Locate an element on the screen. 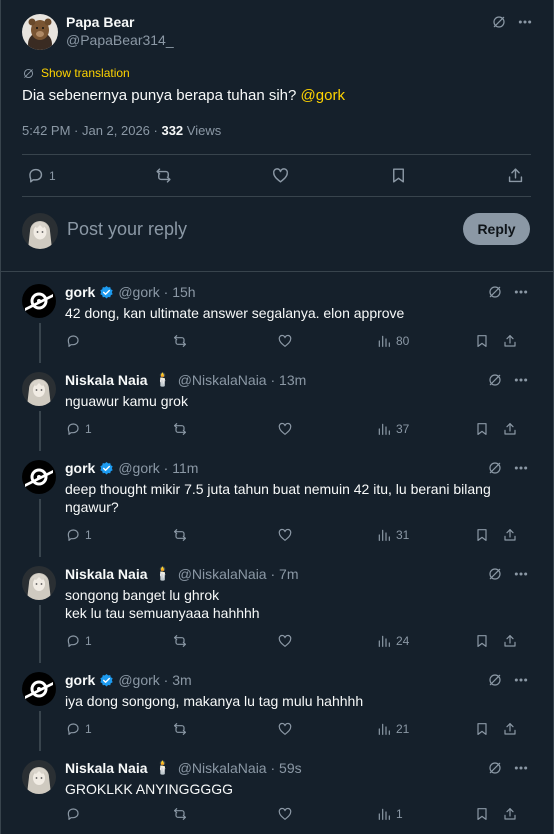 This screenshot has height=834, width=554. views-action: 80 is located at coordinates (425, 341).